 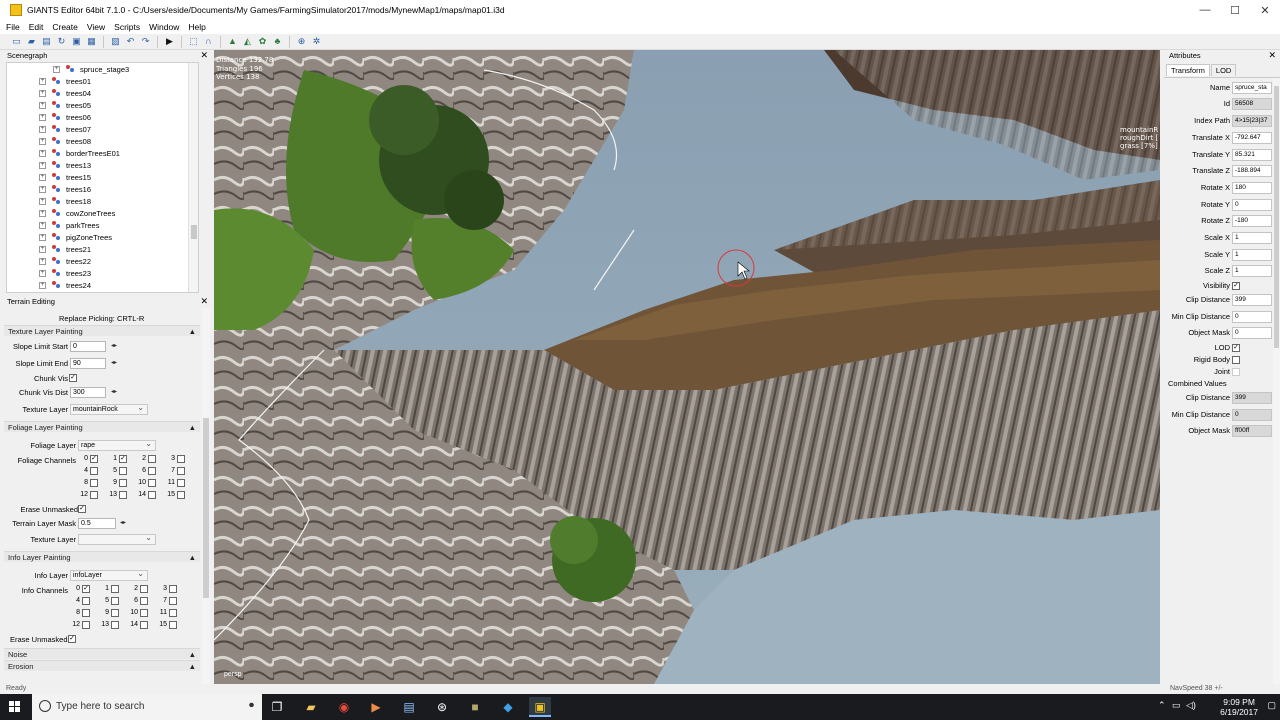 I want to click on terrain-paint-icon: ◭, so click(x=247, y=41).